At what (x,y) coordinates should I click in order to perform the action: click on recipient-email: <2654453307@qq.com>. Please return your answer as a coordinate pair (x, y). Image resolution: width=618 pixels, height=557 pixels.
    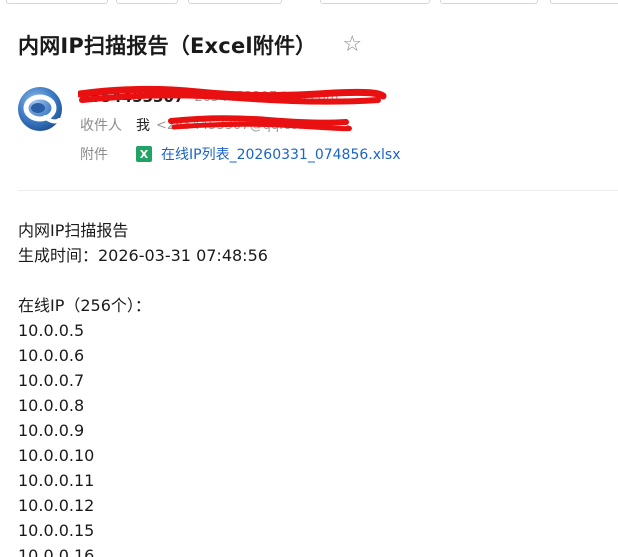
    Looking at the image, I should click on (239, 125).